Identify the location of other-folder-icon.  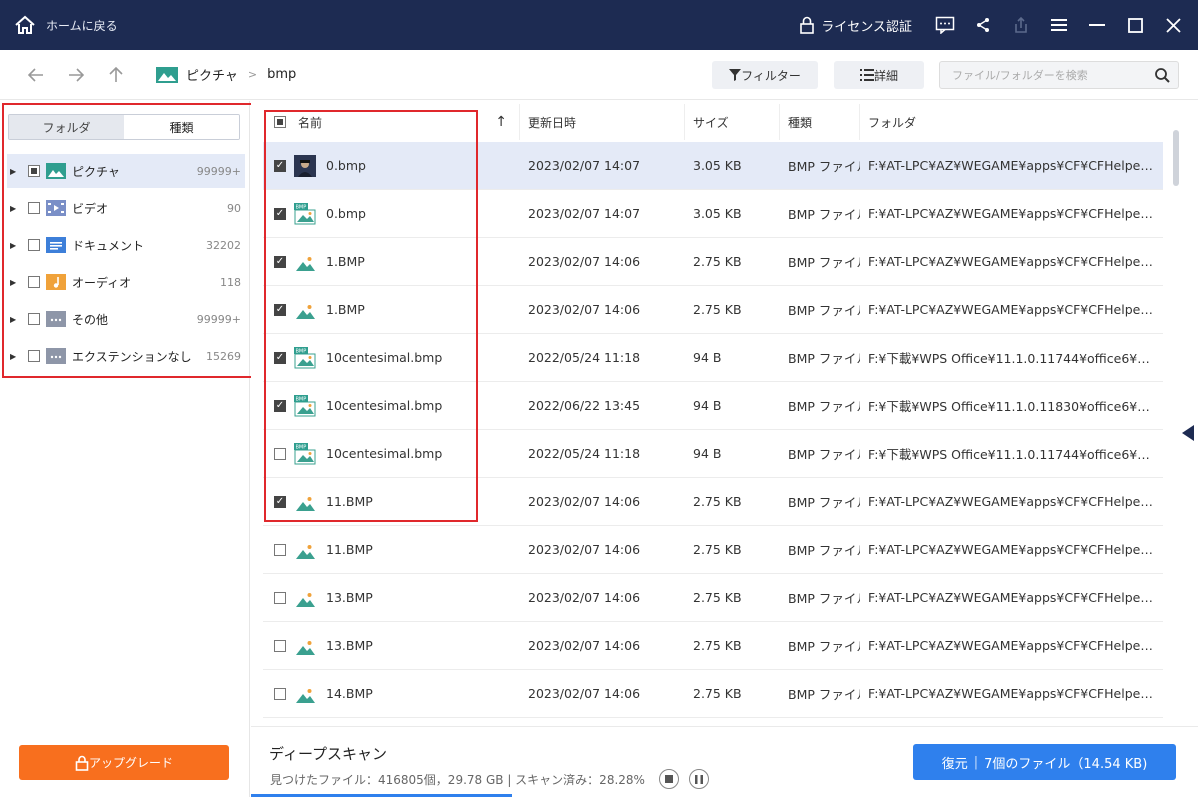
(56, 319).